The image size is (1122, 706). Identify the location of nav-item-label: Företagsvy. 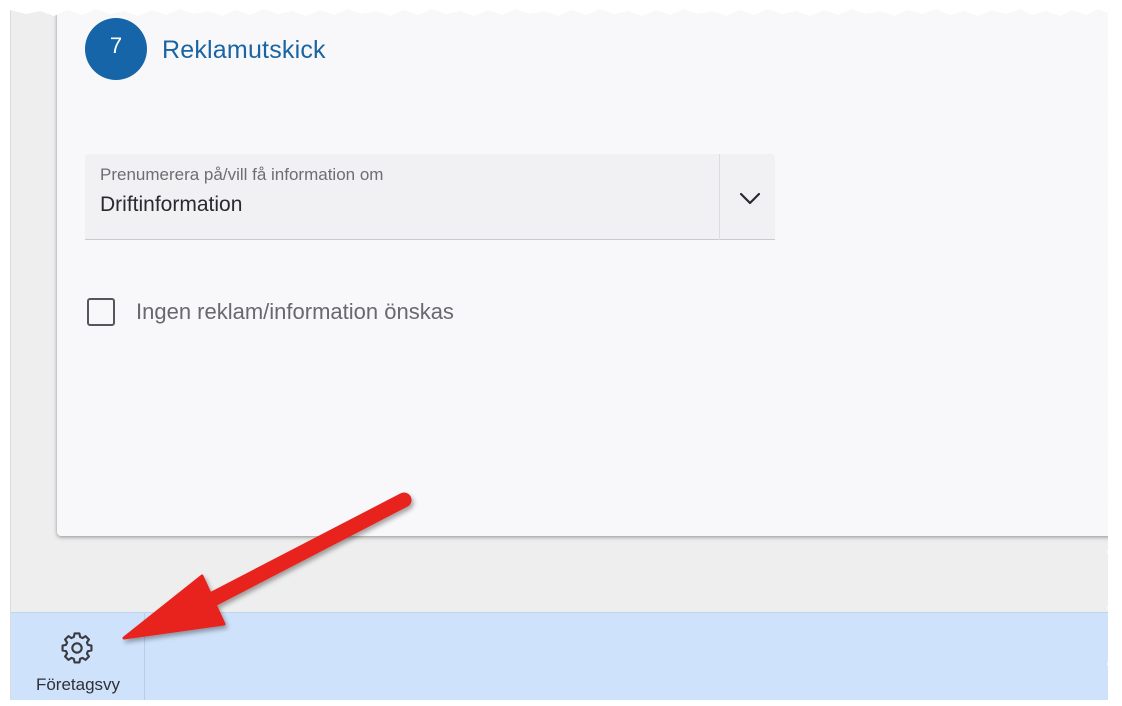
(78, 684).